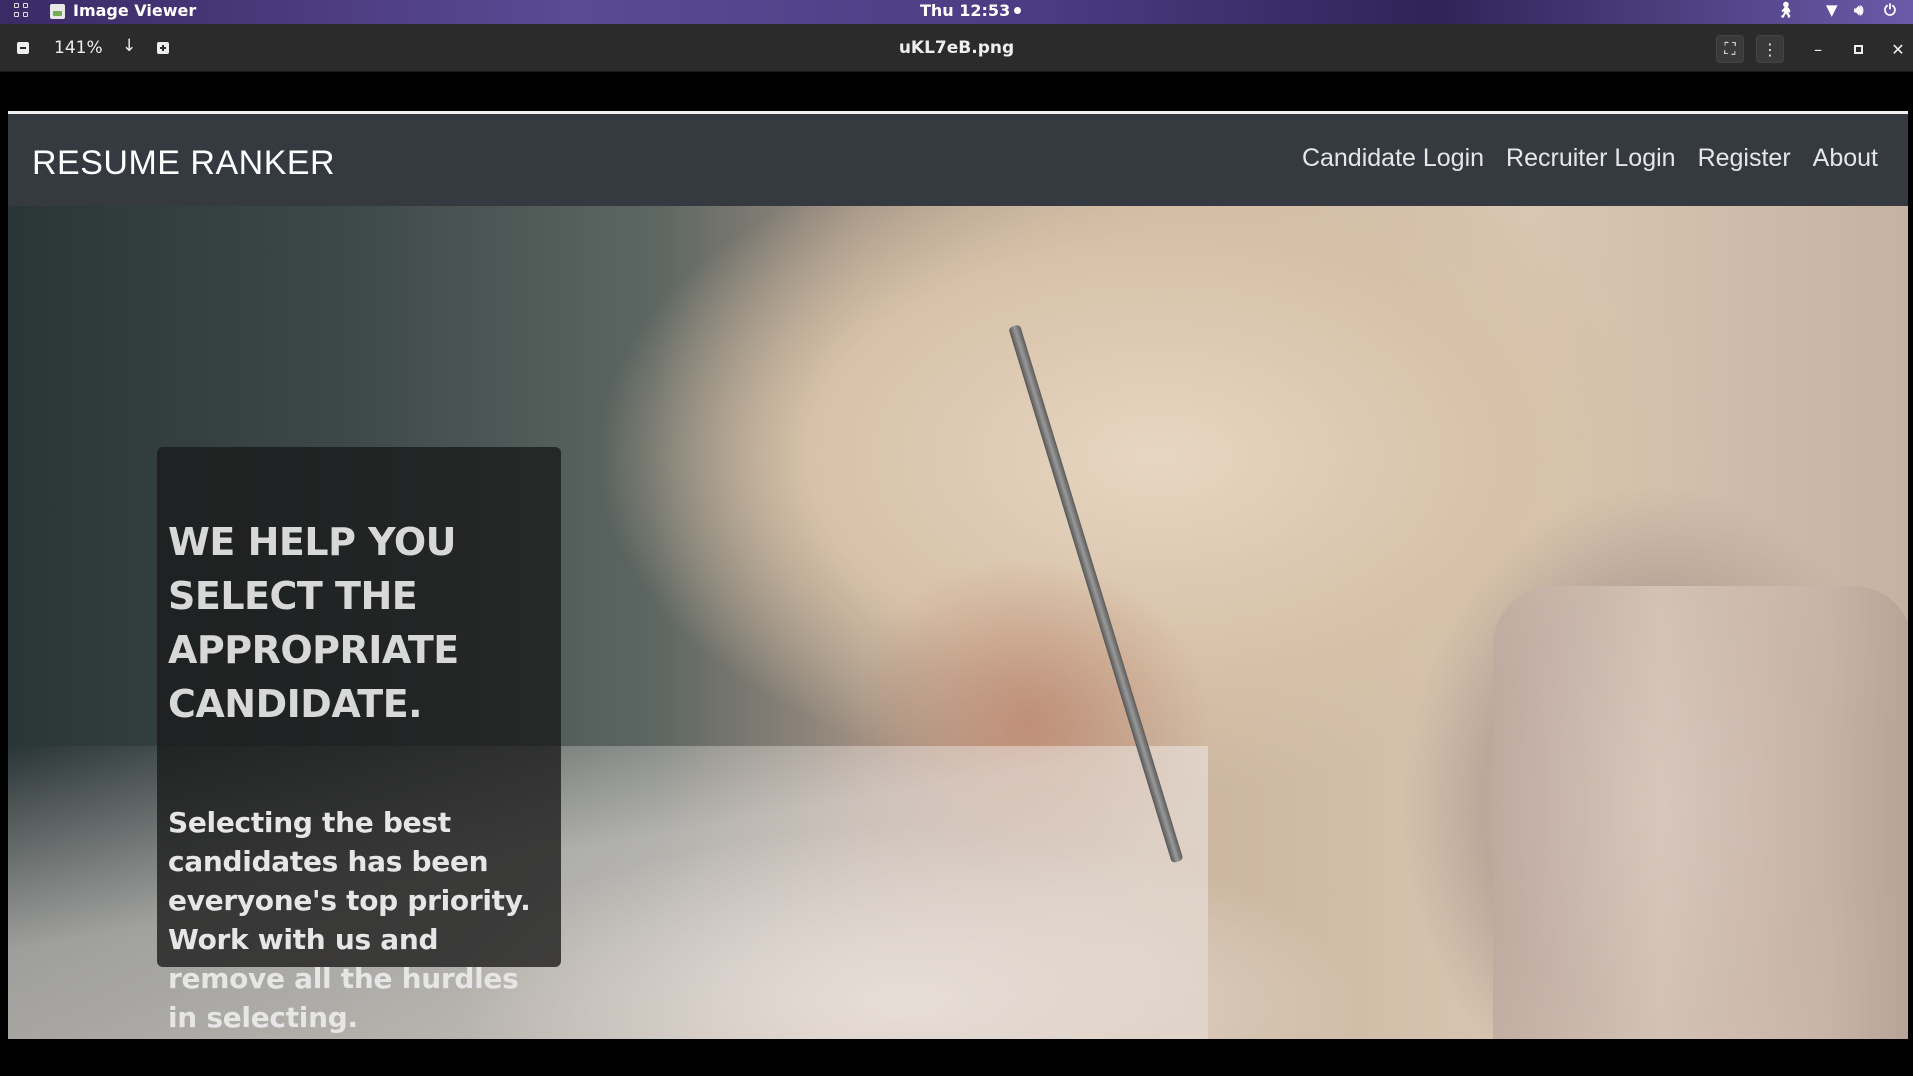  I want to click on close-button: ✕, so click(1898, 49).